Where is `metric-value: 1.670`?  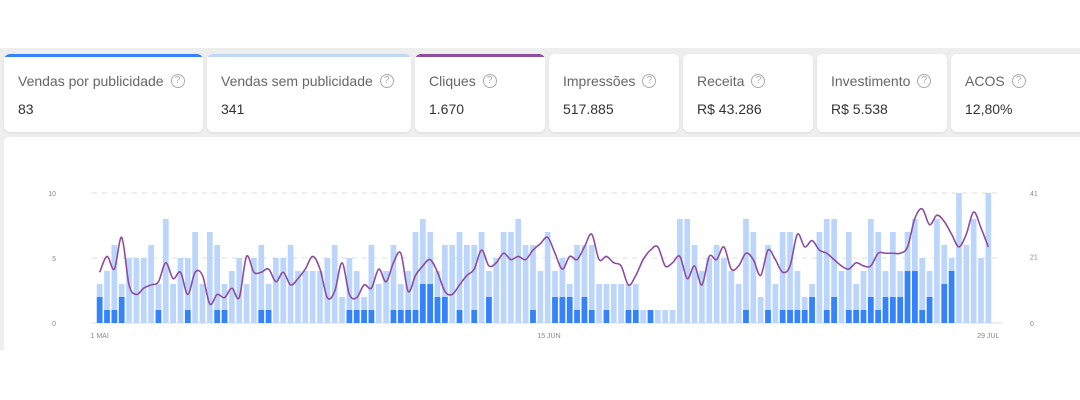 metric-value: 1.670 is located at coordinates (447, 109).